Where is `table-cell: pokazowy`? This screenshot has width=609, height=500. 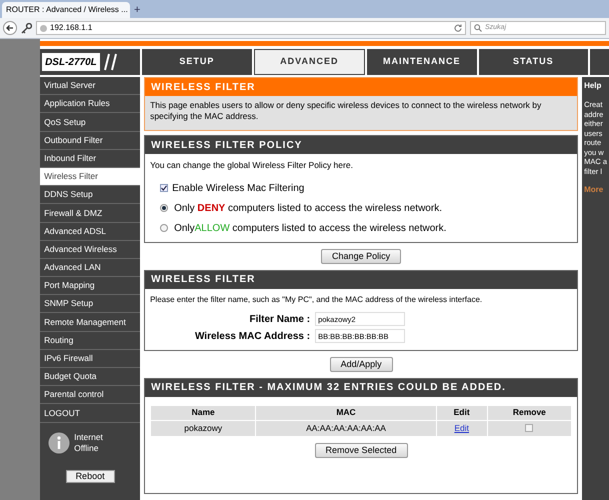 table-cell: pokazowy is located at coordinates (203, 428).